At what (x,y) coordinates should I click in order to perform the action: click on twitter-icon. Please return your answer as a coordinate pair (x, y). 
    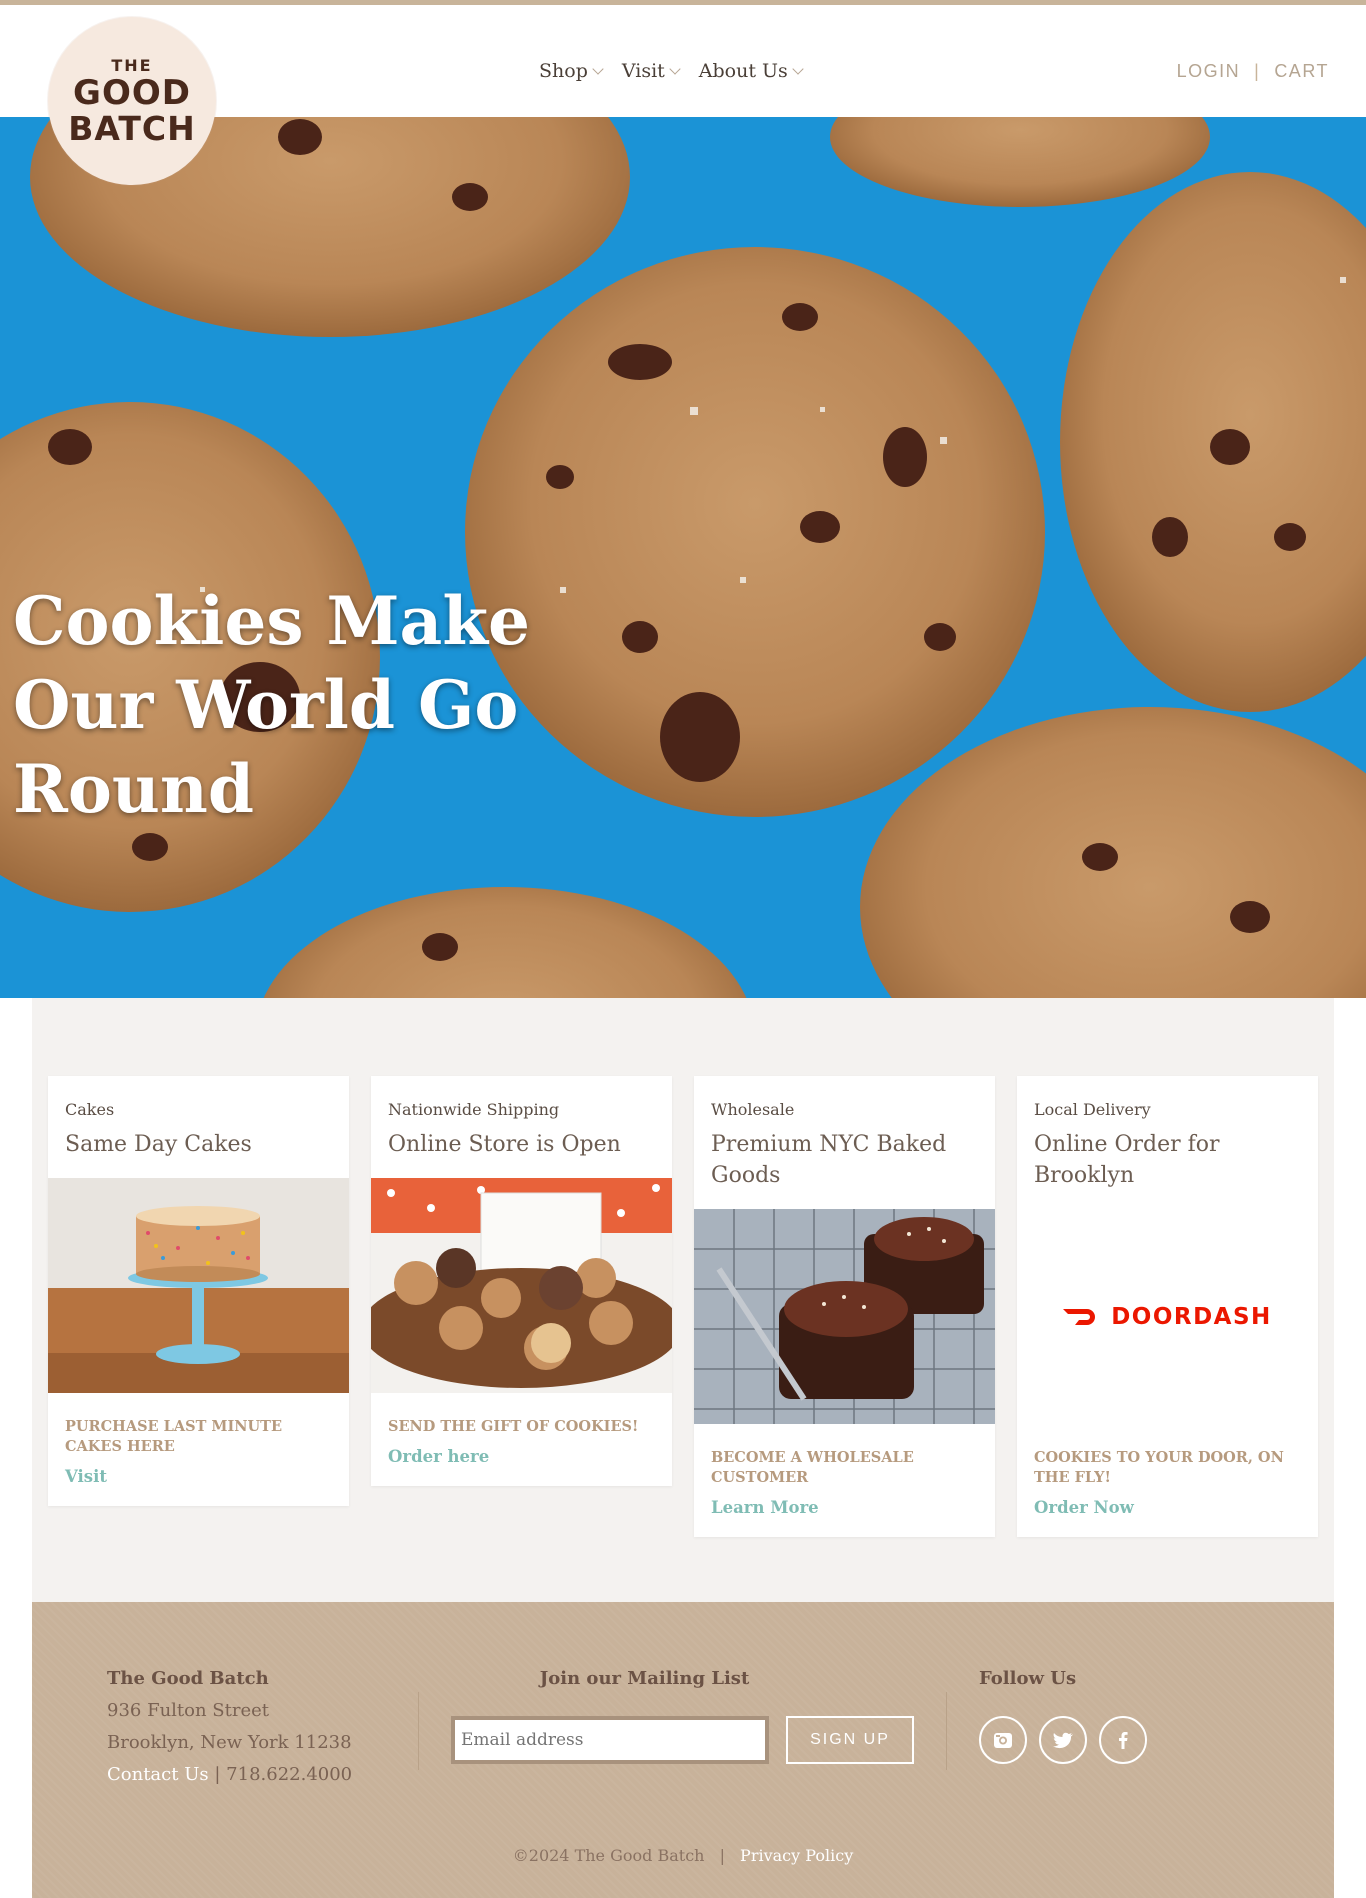
    Looking at the image, I should click on (1063, 1740).